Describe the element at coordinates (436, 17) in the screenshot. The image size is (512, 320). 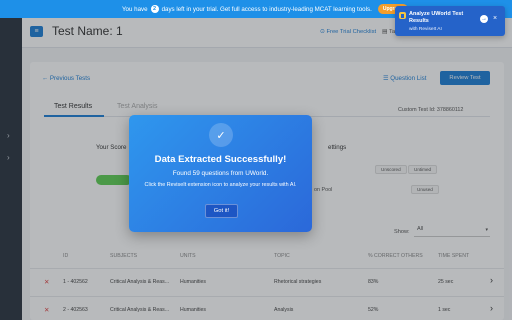
I see `extension-popup-title: Analyze UWorld Test Results` at that location.